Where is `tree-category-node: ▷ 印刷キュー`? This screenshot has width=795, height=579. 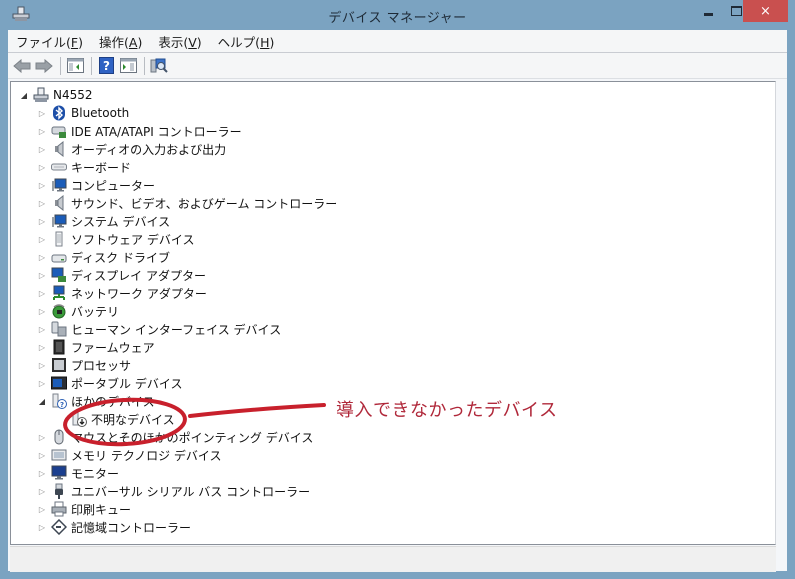 tree-category-node: ▷ 印刷キュー is located at coordinates (84, 509).